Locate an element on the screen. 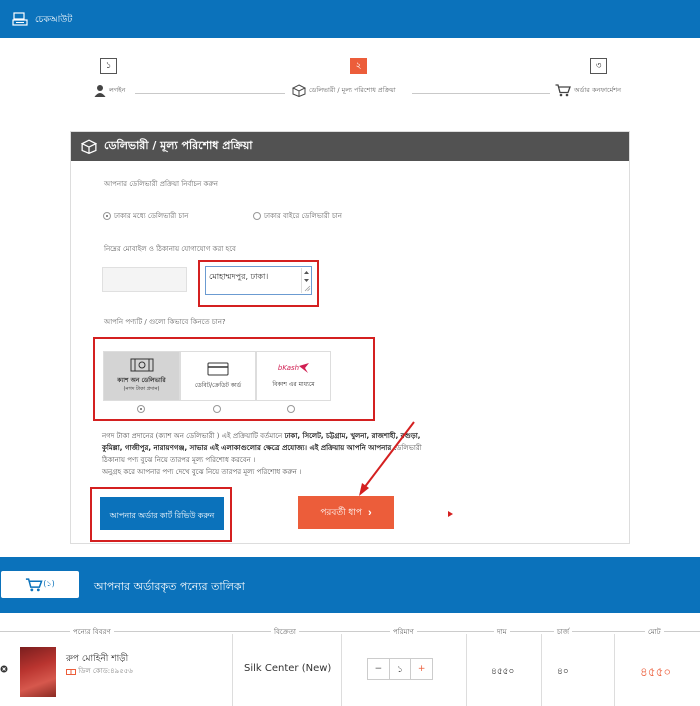 This screenshot has width=700, height=706. delivery-option-dhaka: ঢাকার মধ্যে ডেলিভারী চান is located at coordinates (145, 216).